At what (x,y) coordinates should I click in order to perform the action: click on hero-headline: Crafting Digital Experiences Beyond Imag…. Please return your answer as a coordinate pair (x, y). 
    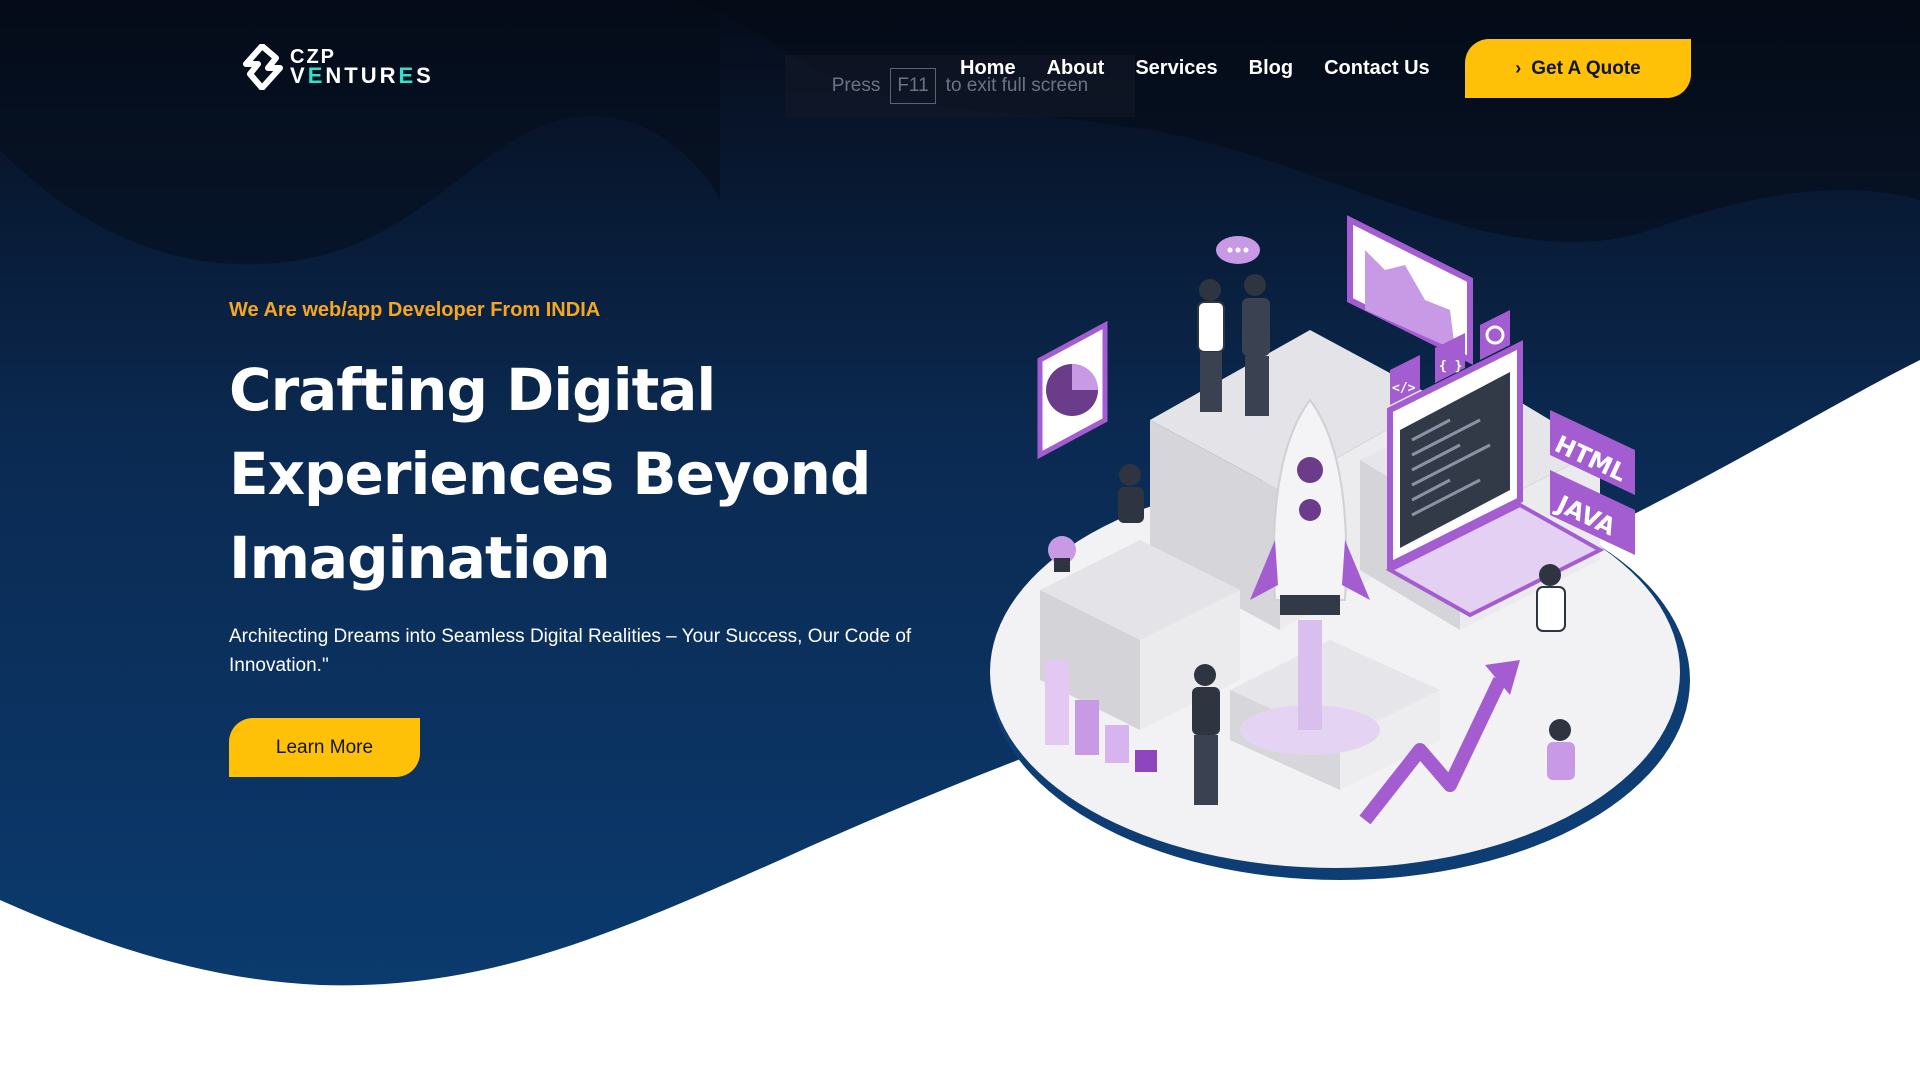
    Looking at the image, I should click on (579, 474).